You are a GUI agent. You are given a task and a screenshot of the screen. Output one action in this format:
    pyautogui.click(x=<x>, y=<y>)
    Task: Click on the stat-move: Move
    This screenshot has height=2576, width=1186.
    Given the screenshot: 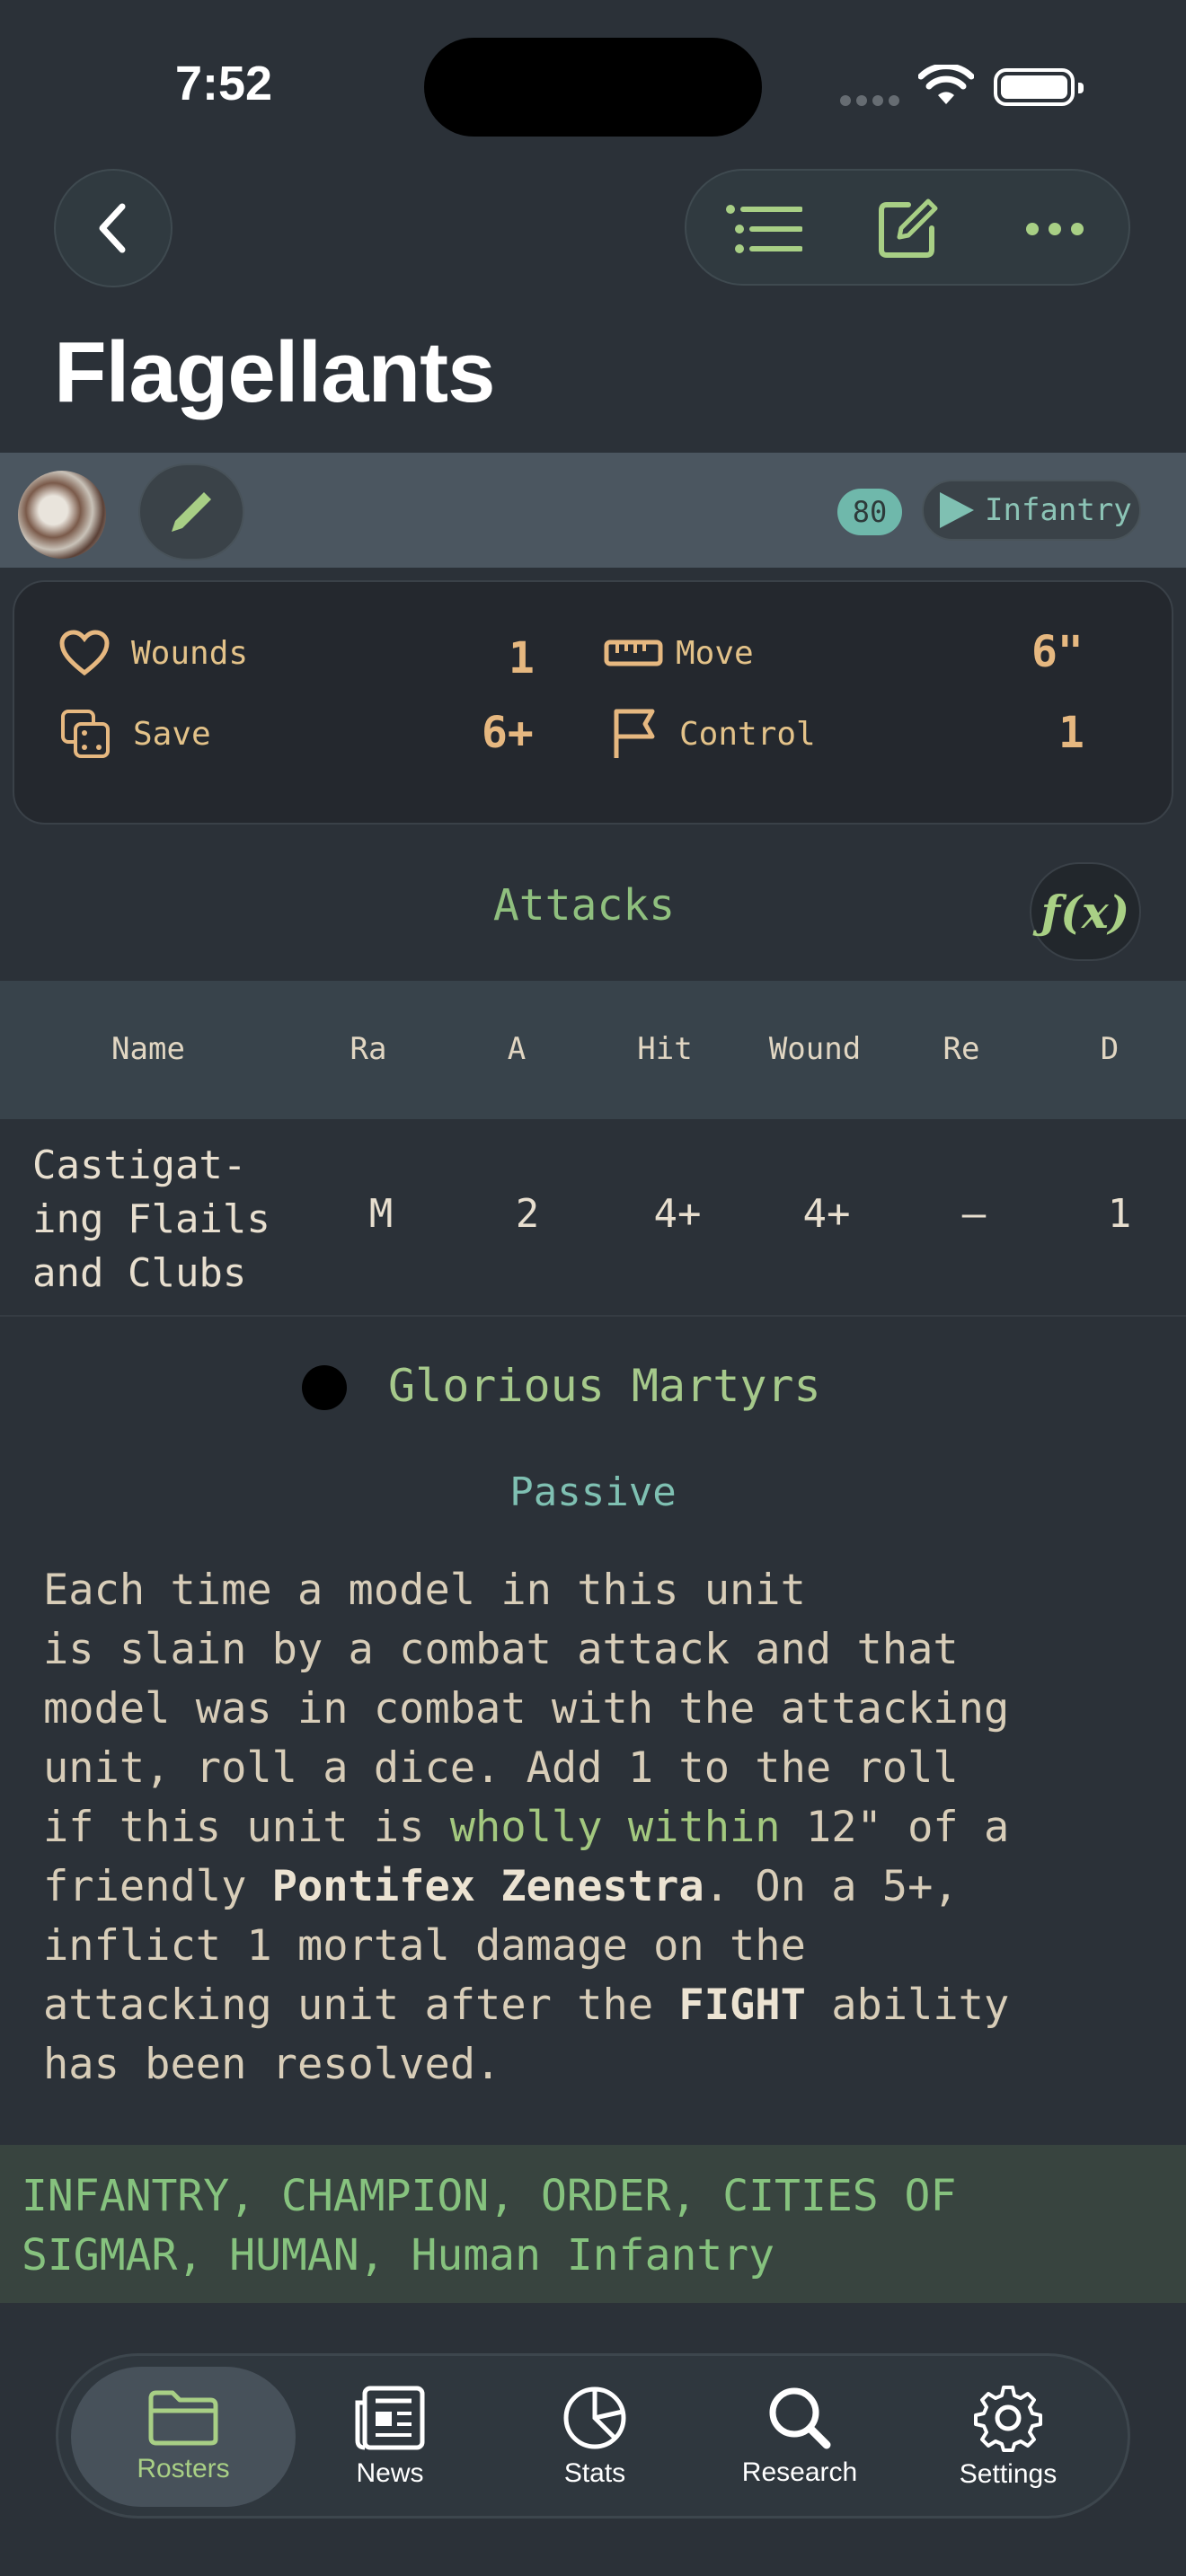 What is the action you would take?
    pyautogui.click(x=679, y=653)
    